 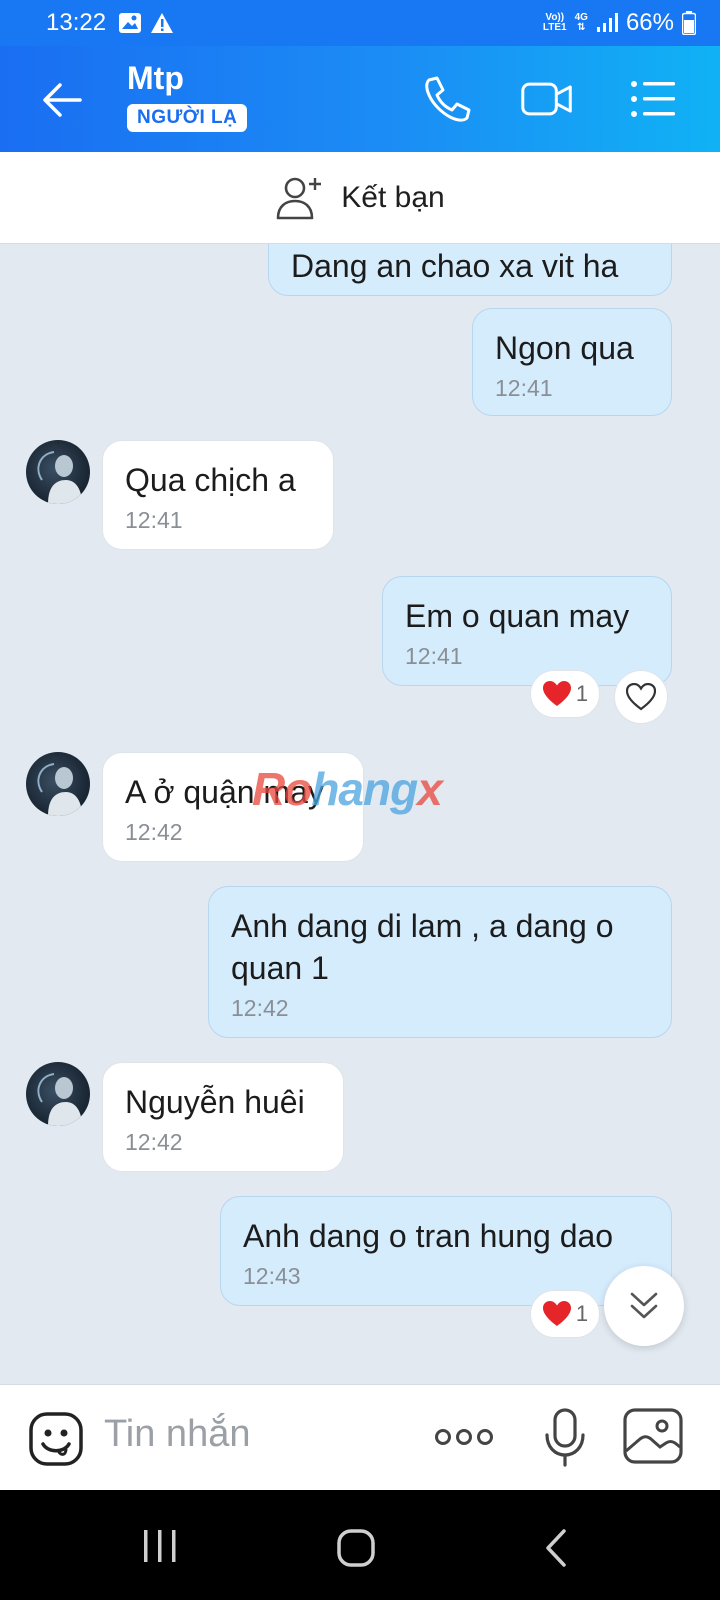 What do you see at coordinates (470, 270) in the screenshot?
I see `message-bubble-outgoing: Dang an chao xa vit ha` at bounding box center [470, 270].